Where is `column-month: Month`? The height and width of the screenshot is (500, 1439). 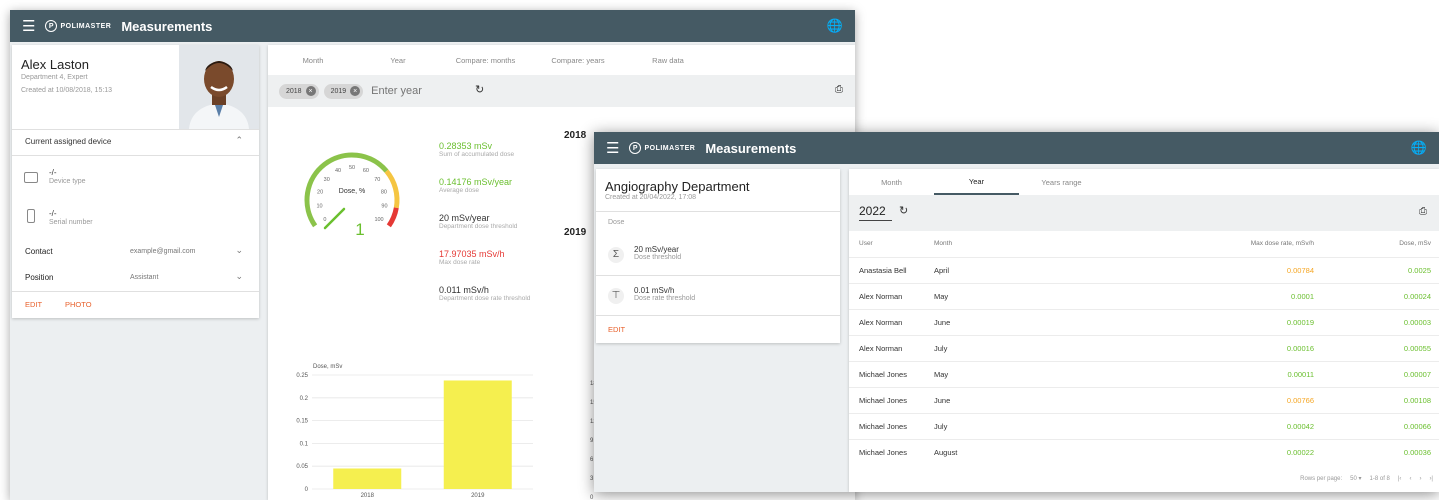 column-month: Month is located at coordinates (1019, 244).